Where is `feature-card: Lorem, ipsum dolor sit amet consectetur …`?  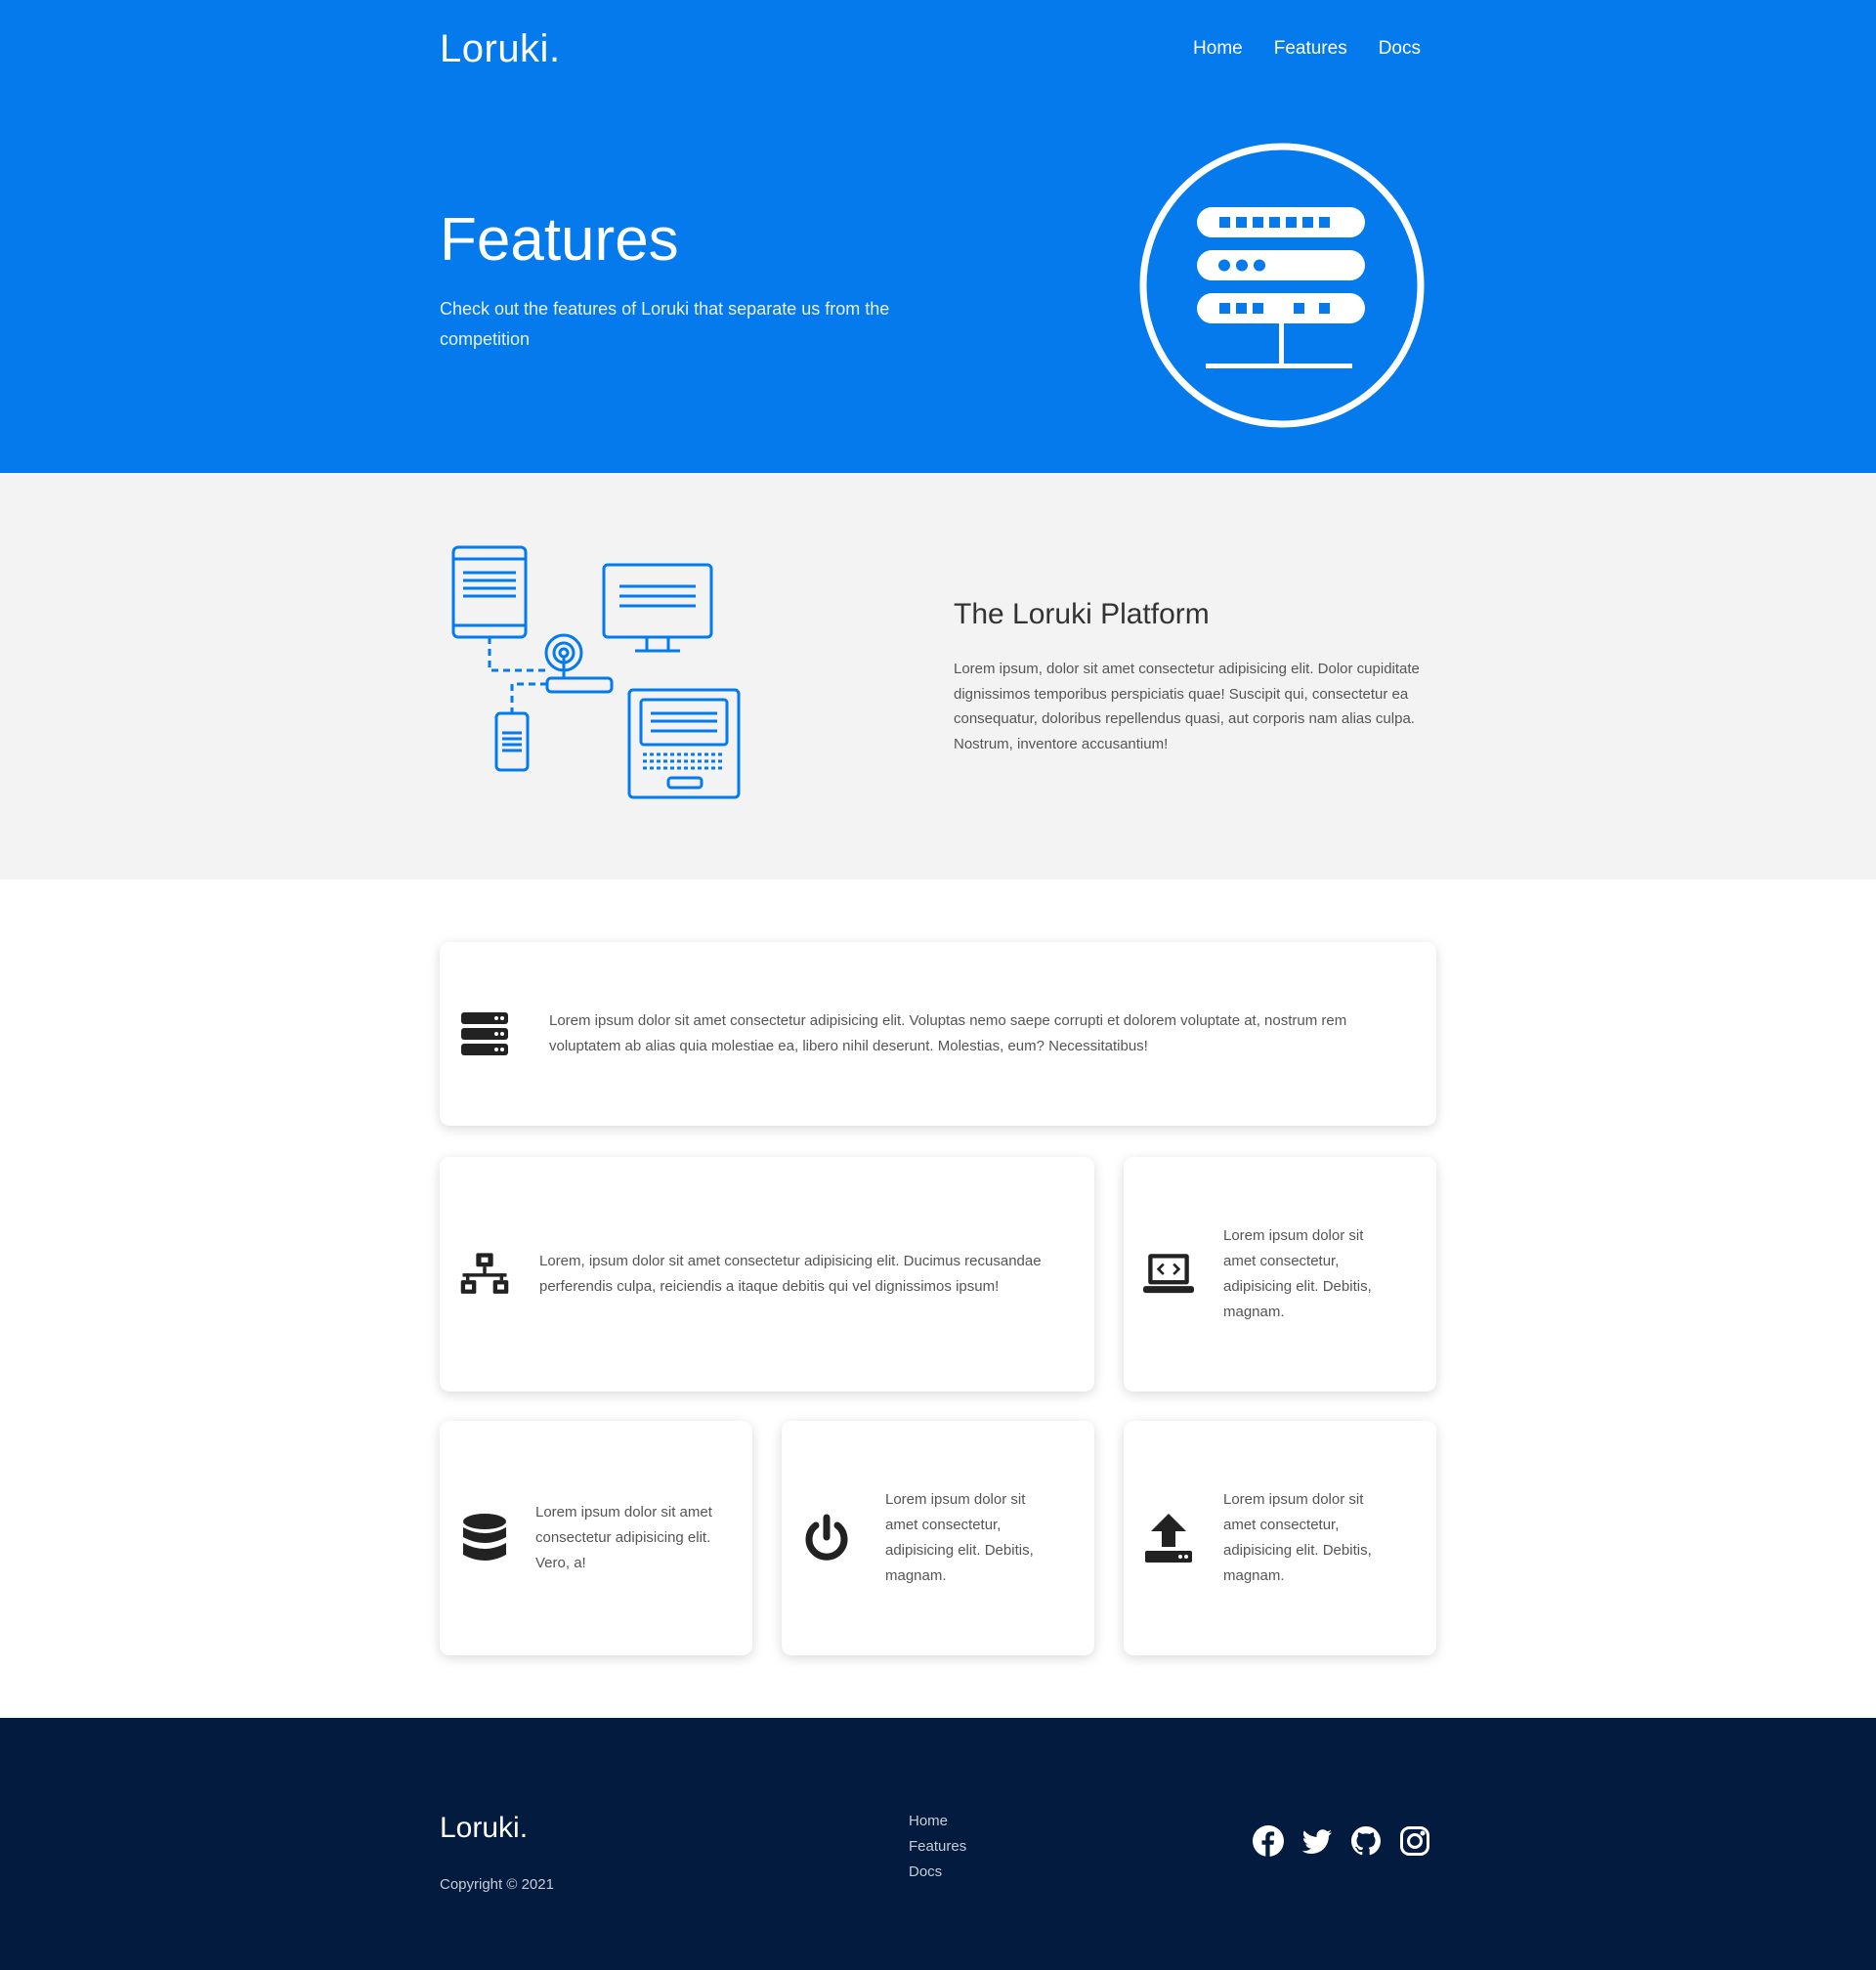
feature-card: Lorem, ipsum dolor sit amet consectetur … is located at coordinates (767, 1274).